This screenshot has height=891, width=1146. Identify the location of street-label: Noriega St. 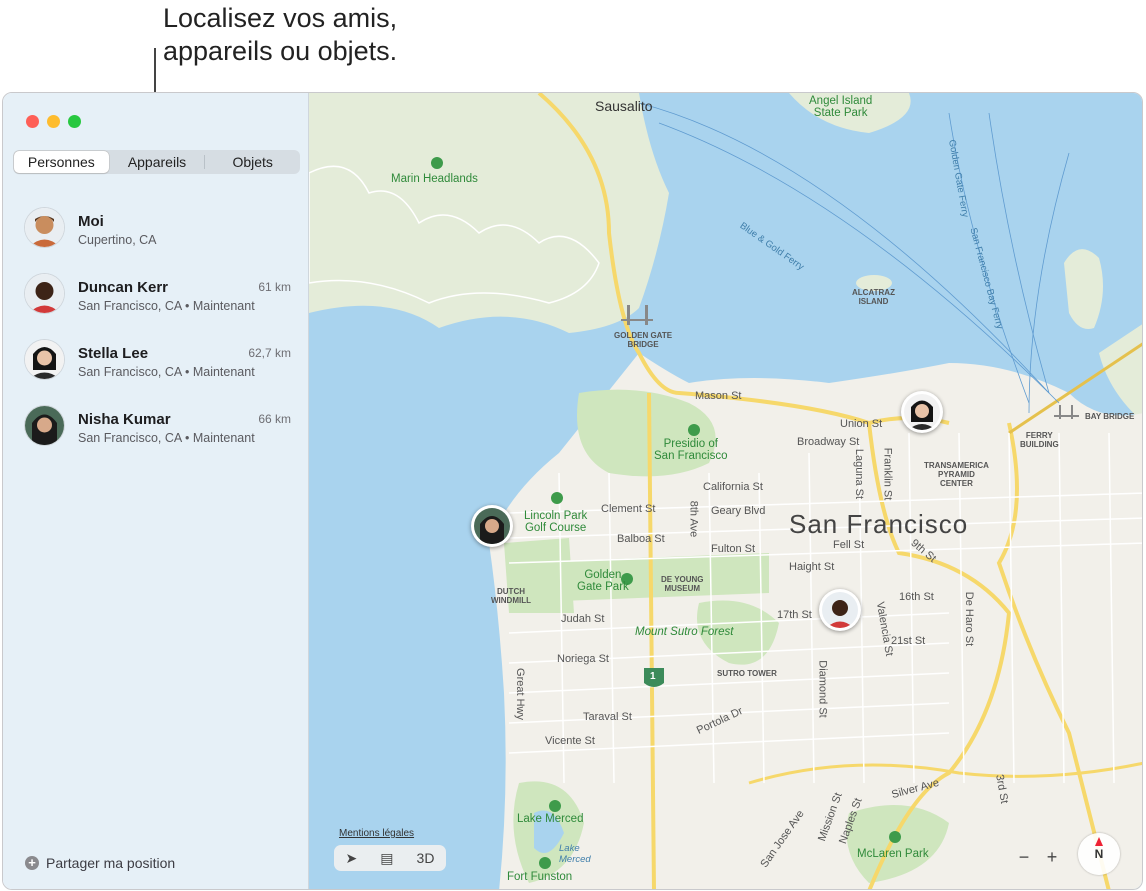
(583, 659).